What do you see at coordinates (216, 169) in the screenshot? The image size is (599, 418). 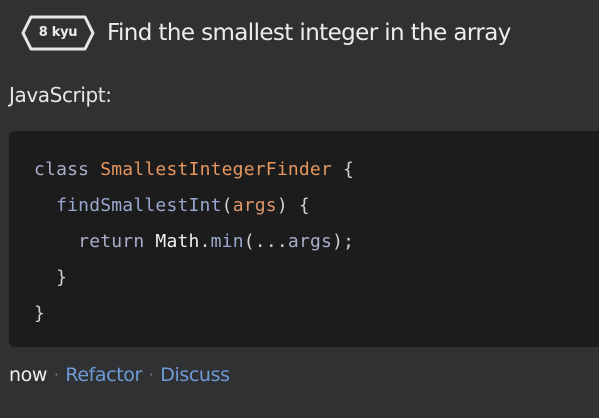 I see `code-token: SmallestIntegerFinder` at bounding box center [216, 169].